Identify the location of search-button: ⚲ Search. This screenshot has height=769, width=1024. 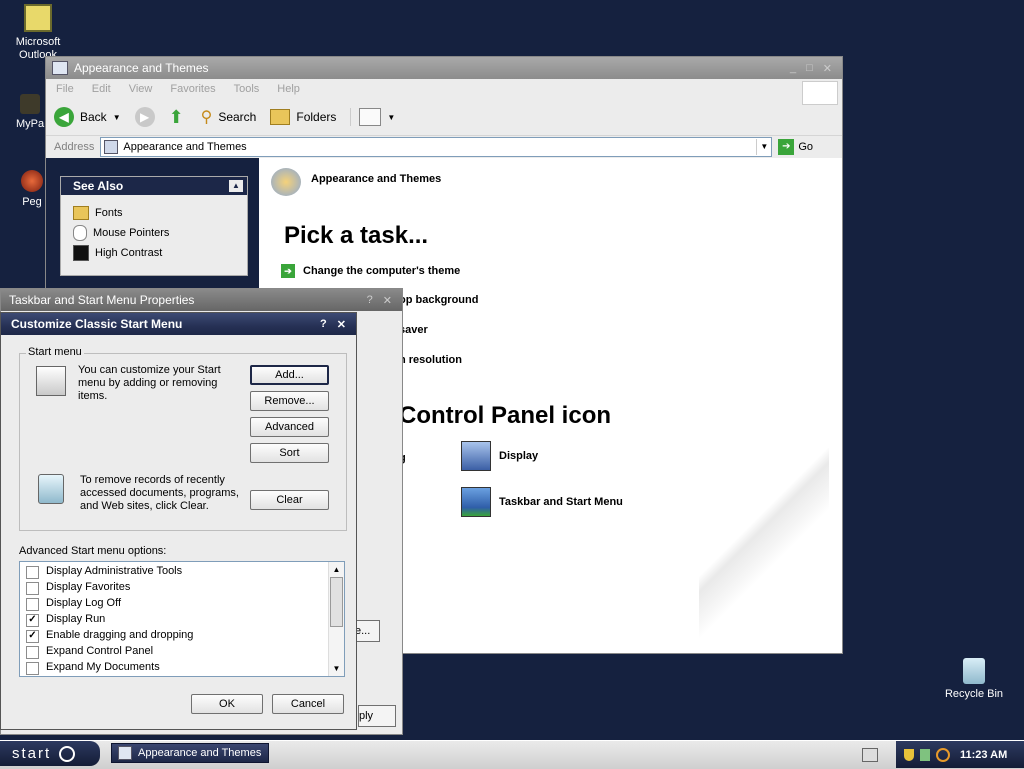
(229, 117).